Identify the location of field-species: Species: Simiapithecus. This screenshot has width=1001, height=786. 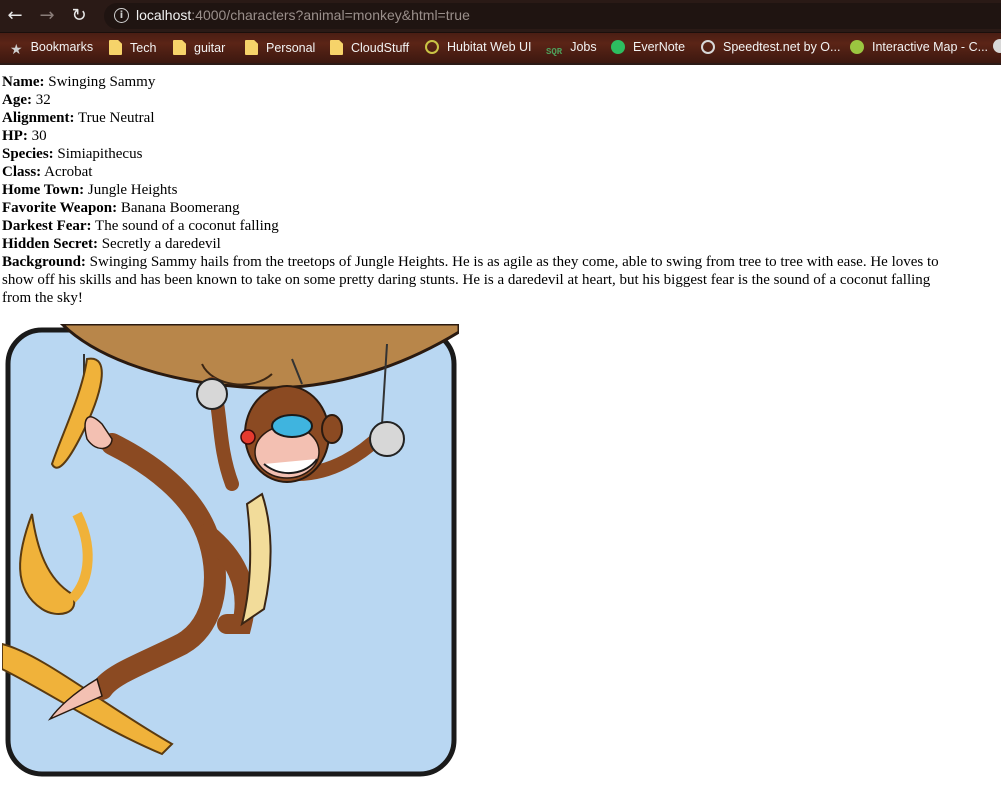
(497, 154).